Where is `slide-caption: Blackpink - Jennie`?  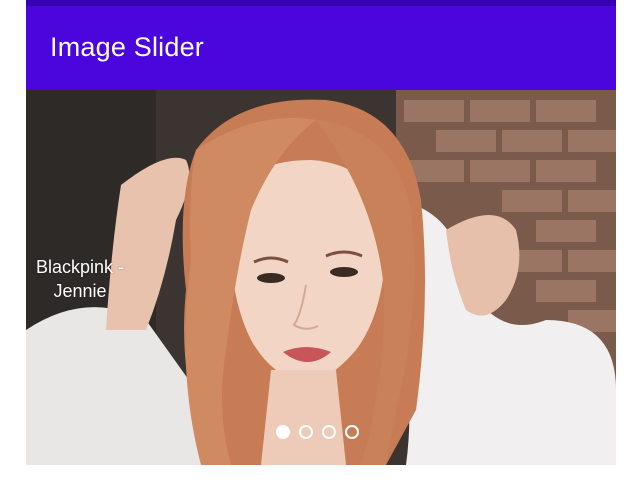
slide-caption: Blackpink - Jennie is located at coordinates (80, 279).